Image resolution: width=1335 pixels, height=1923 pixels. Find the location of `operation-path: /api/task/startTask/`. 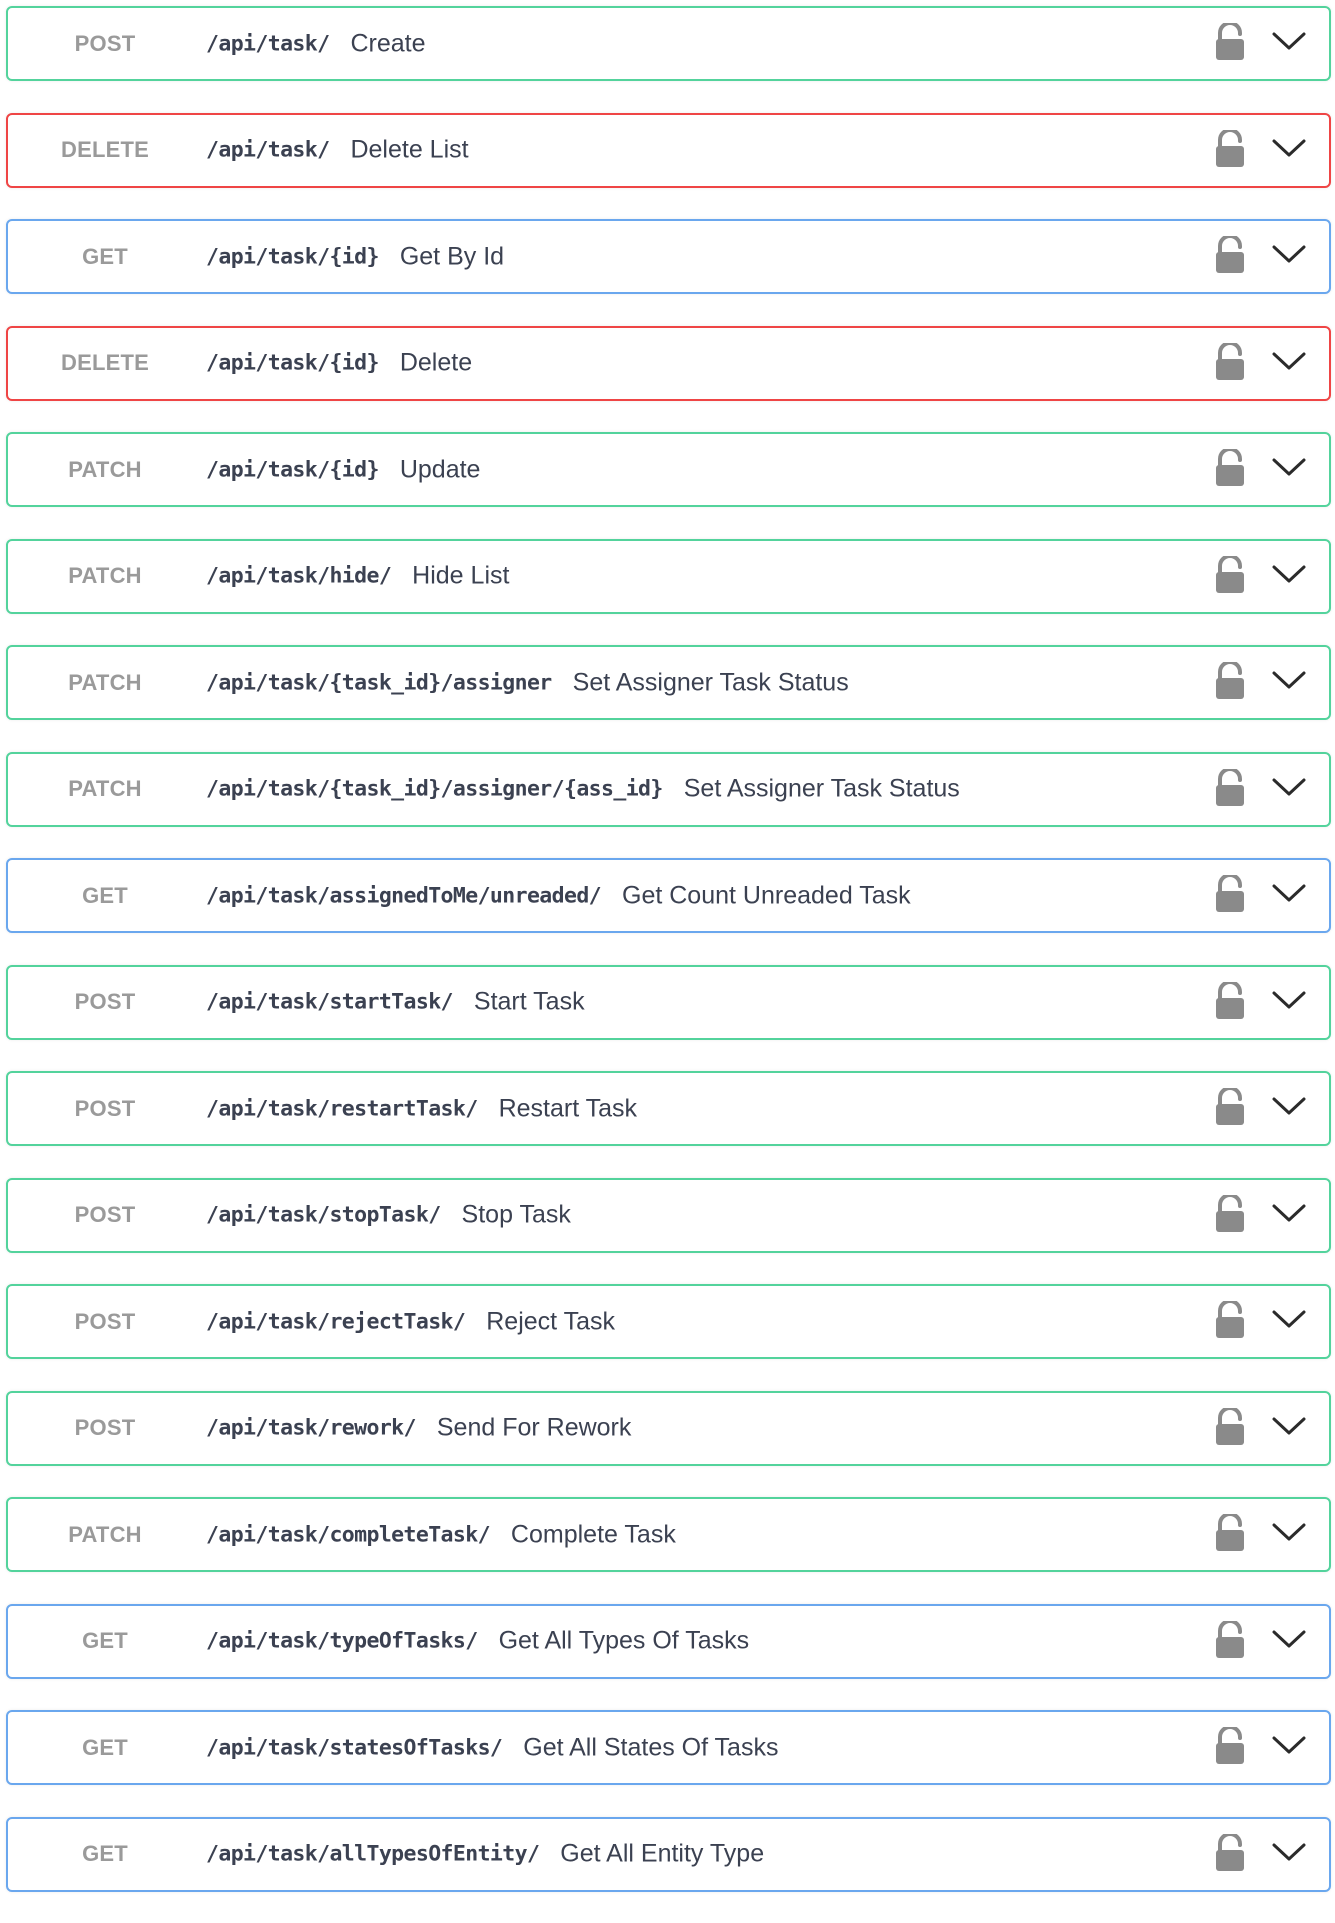

operation-path: /api/task/startTask/ is located at coordinates (329, 1002).